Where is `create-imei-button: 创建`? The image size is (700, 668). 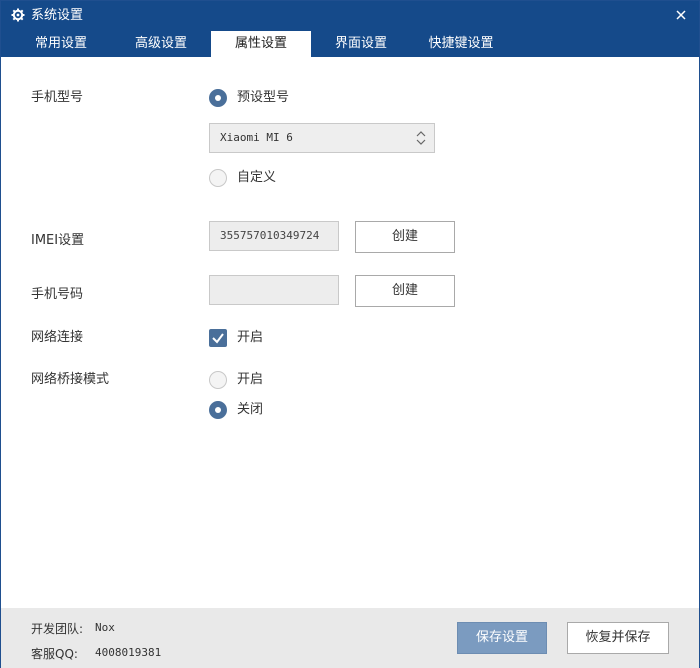
create-imei-button: 创建 is located at coordinates (405, 237).